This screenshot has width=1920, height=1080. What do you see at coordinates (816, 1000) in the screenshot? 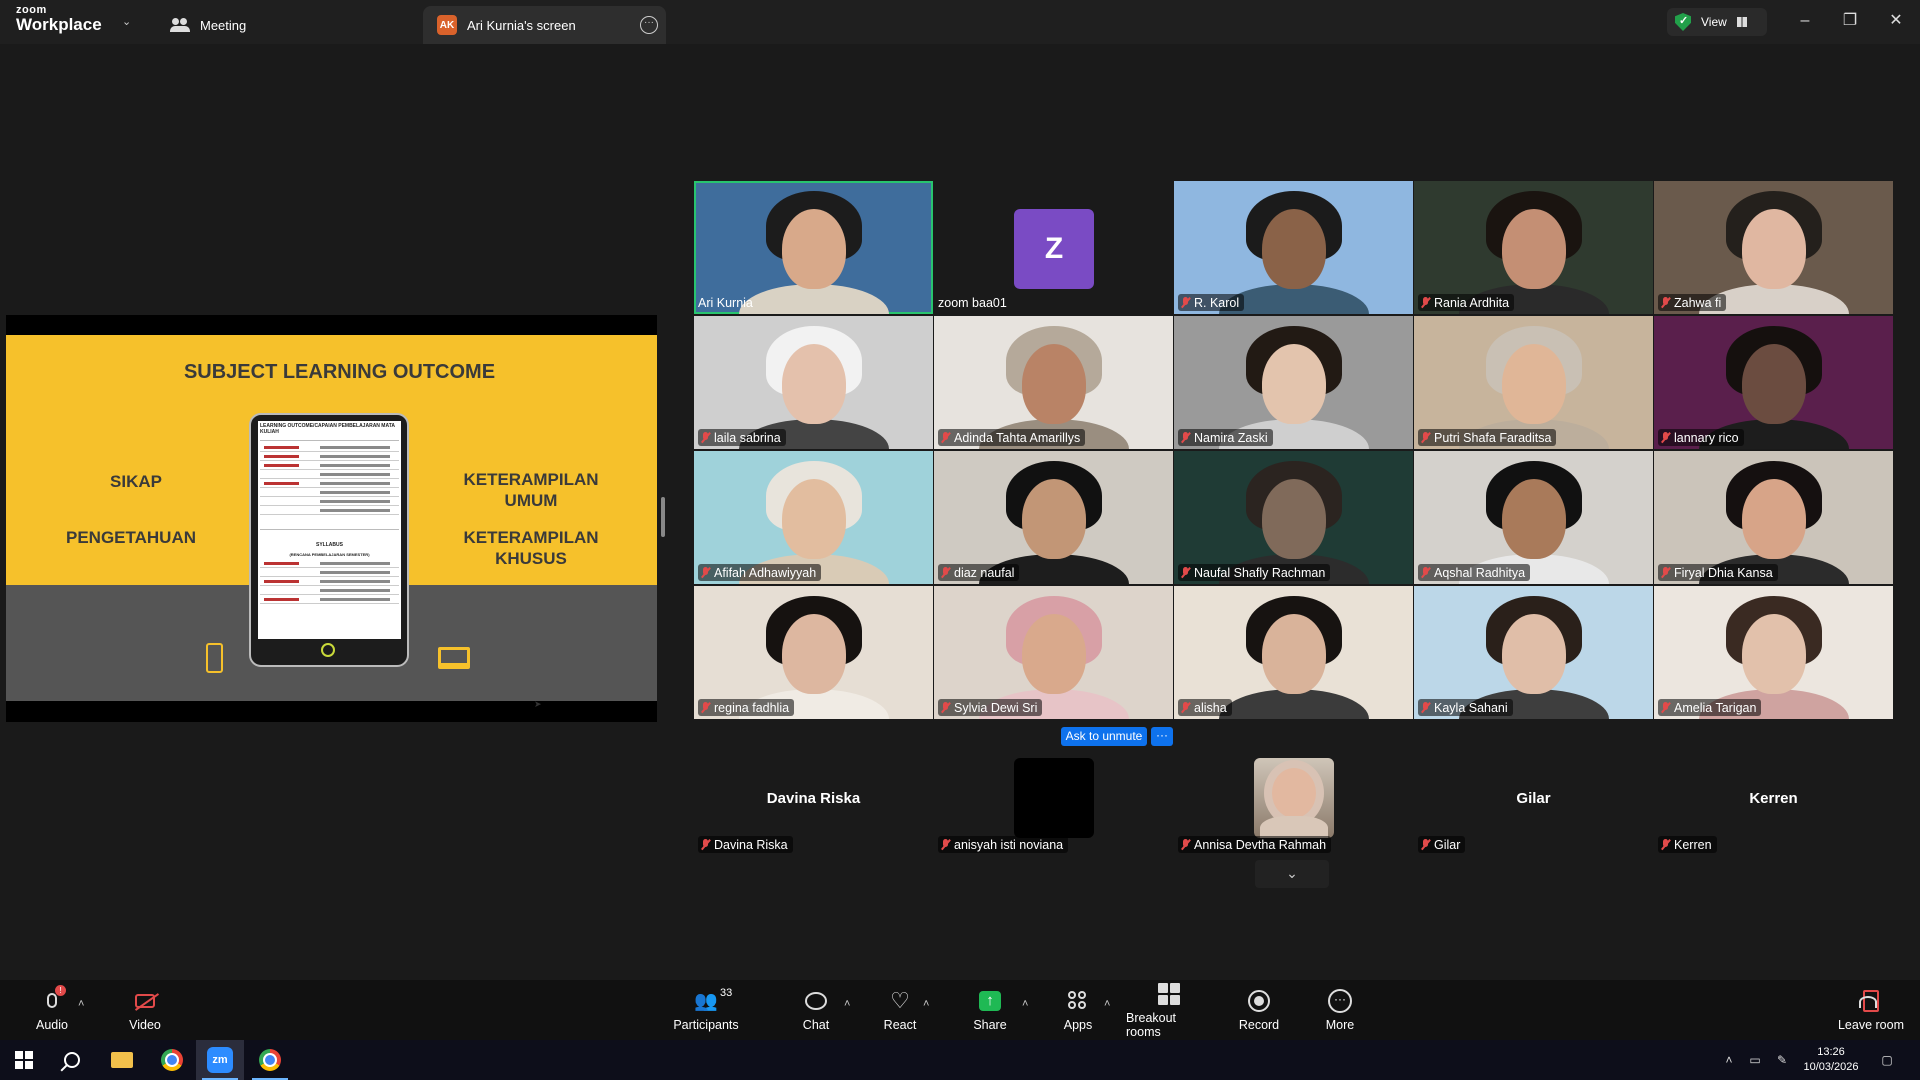
I see `chat-icon` at bounding box center [816, 1000].